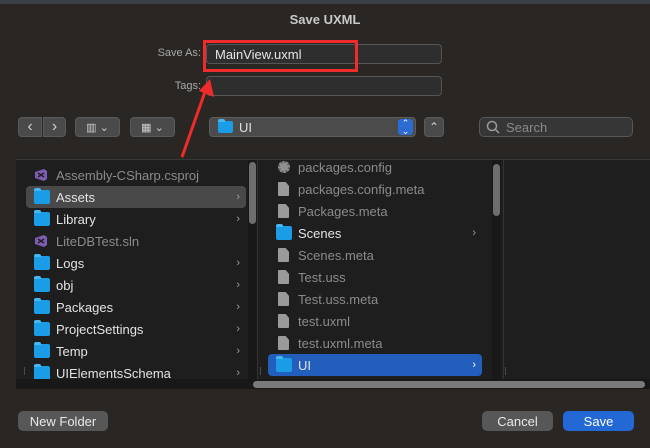  Describe the element at coordinates (343, 211) in the screenshot. I see `row-label: Packages.meta` at that location.